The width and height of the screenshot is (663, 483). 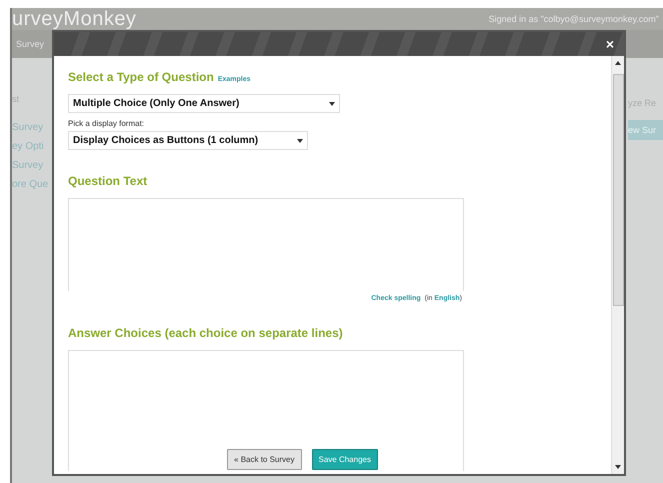 I want to click on scroll-down-icon, so click(x=618, y=467).